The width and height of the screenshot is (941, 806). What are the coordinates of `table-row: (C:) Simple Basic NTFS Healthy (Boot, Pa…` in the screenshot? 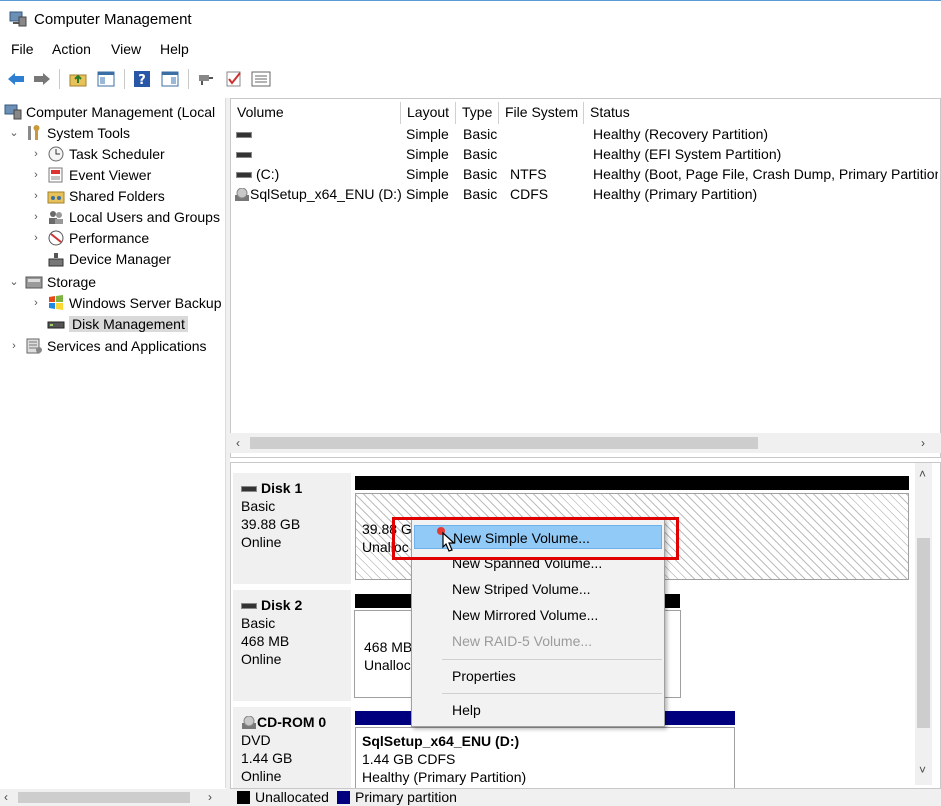 It's located at (586, 175).